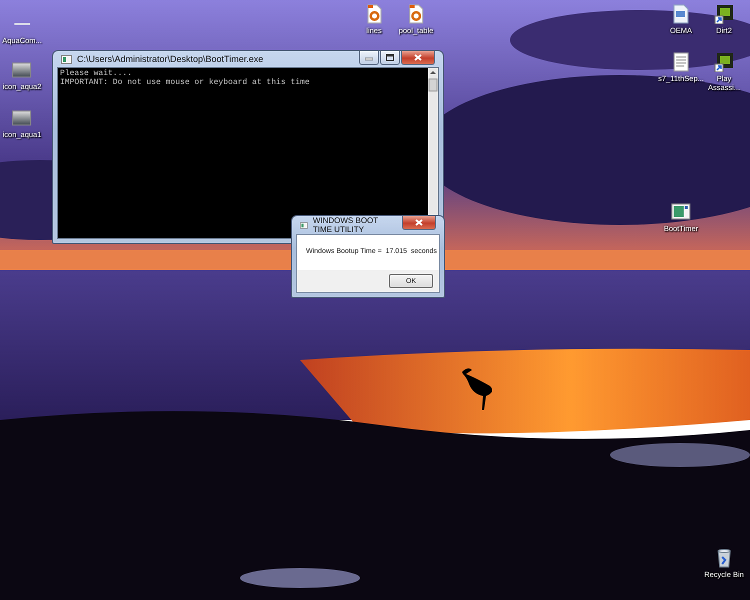 The image size is (750, 600). Describe the element at coordinates (477, 389) in the screenshot. I see `bird-drawing` at that location.